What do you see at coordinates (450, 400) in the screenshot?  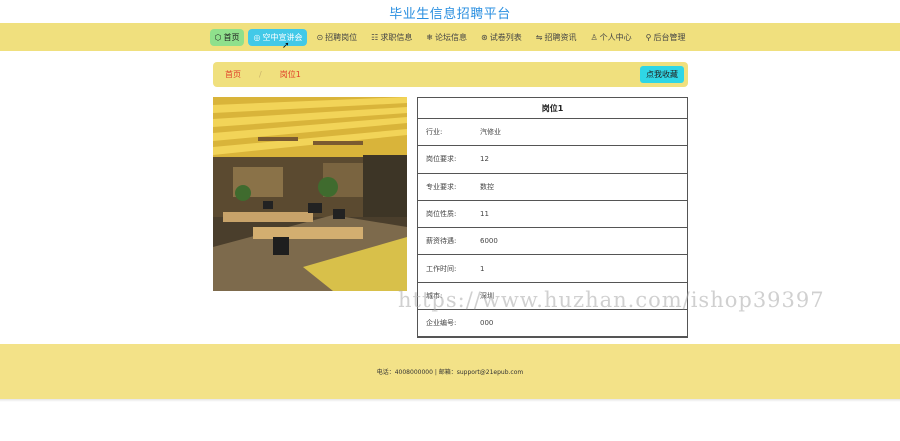 I see `footer-shadow` at bounding box center [450, 400].